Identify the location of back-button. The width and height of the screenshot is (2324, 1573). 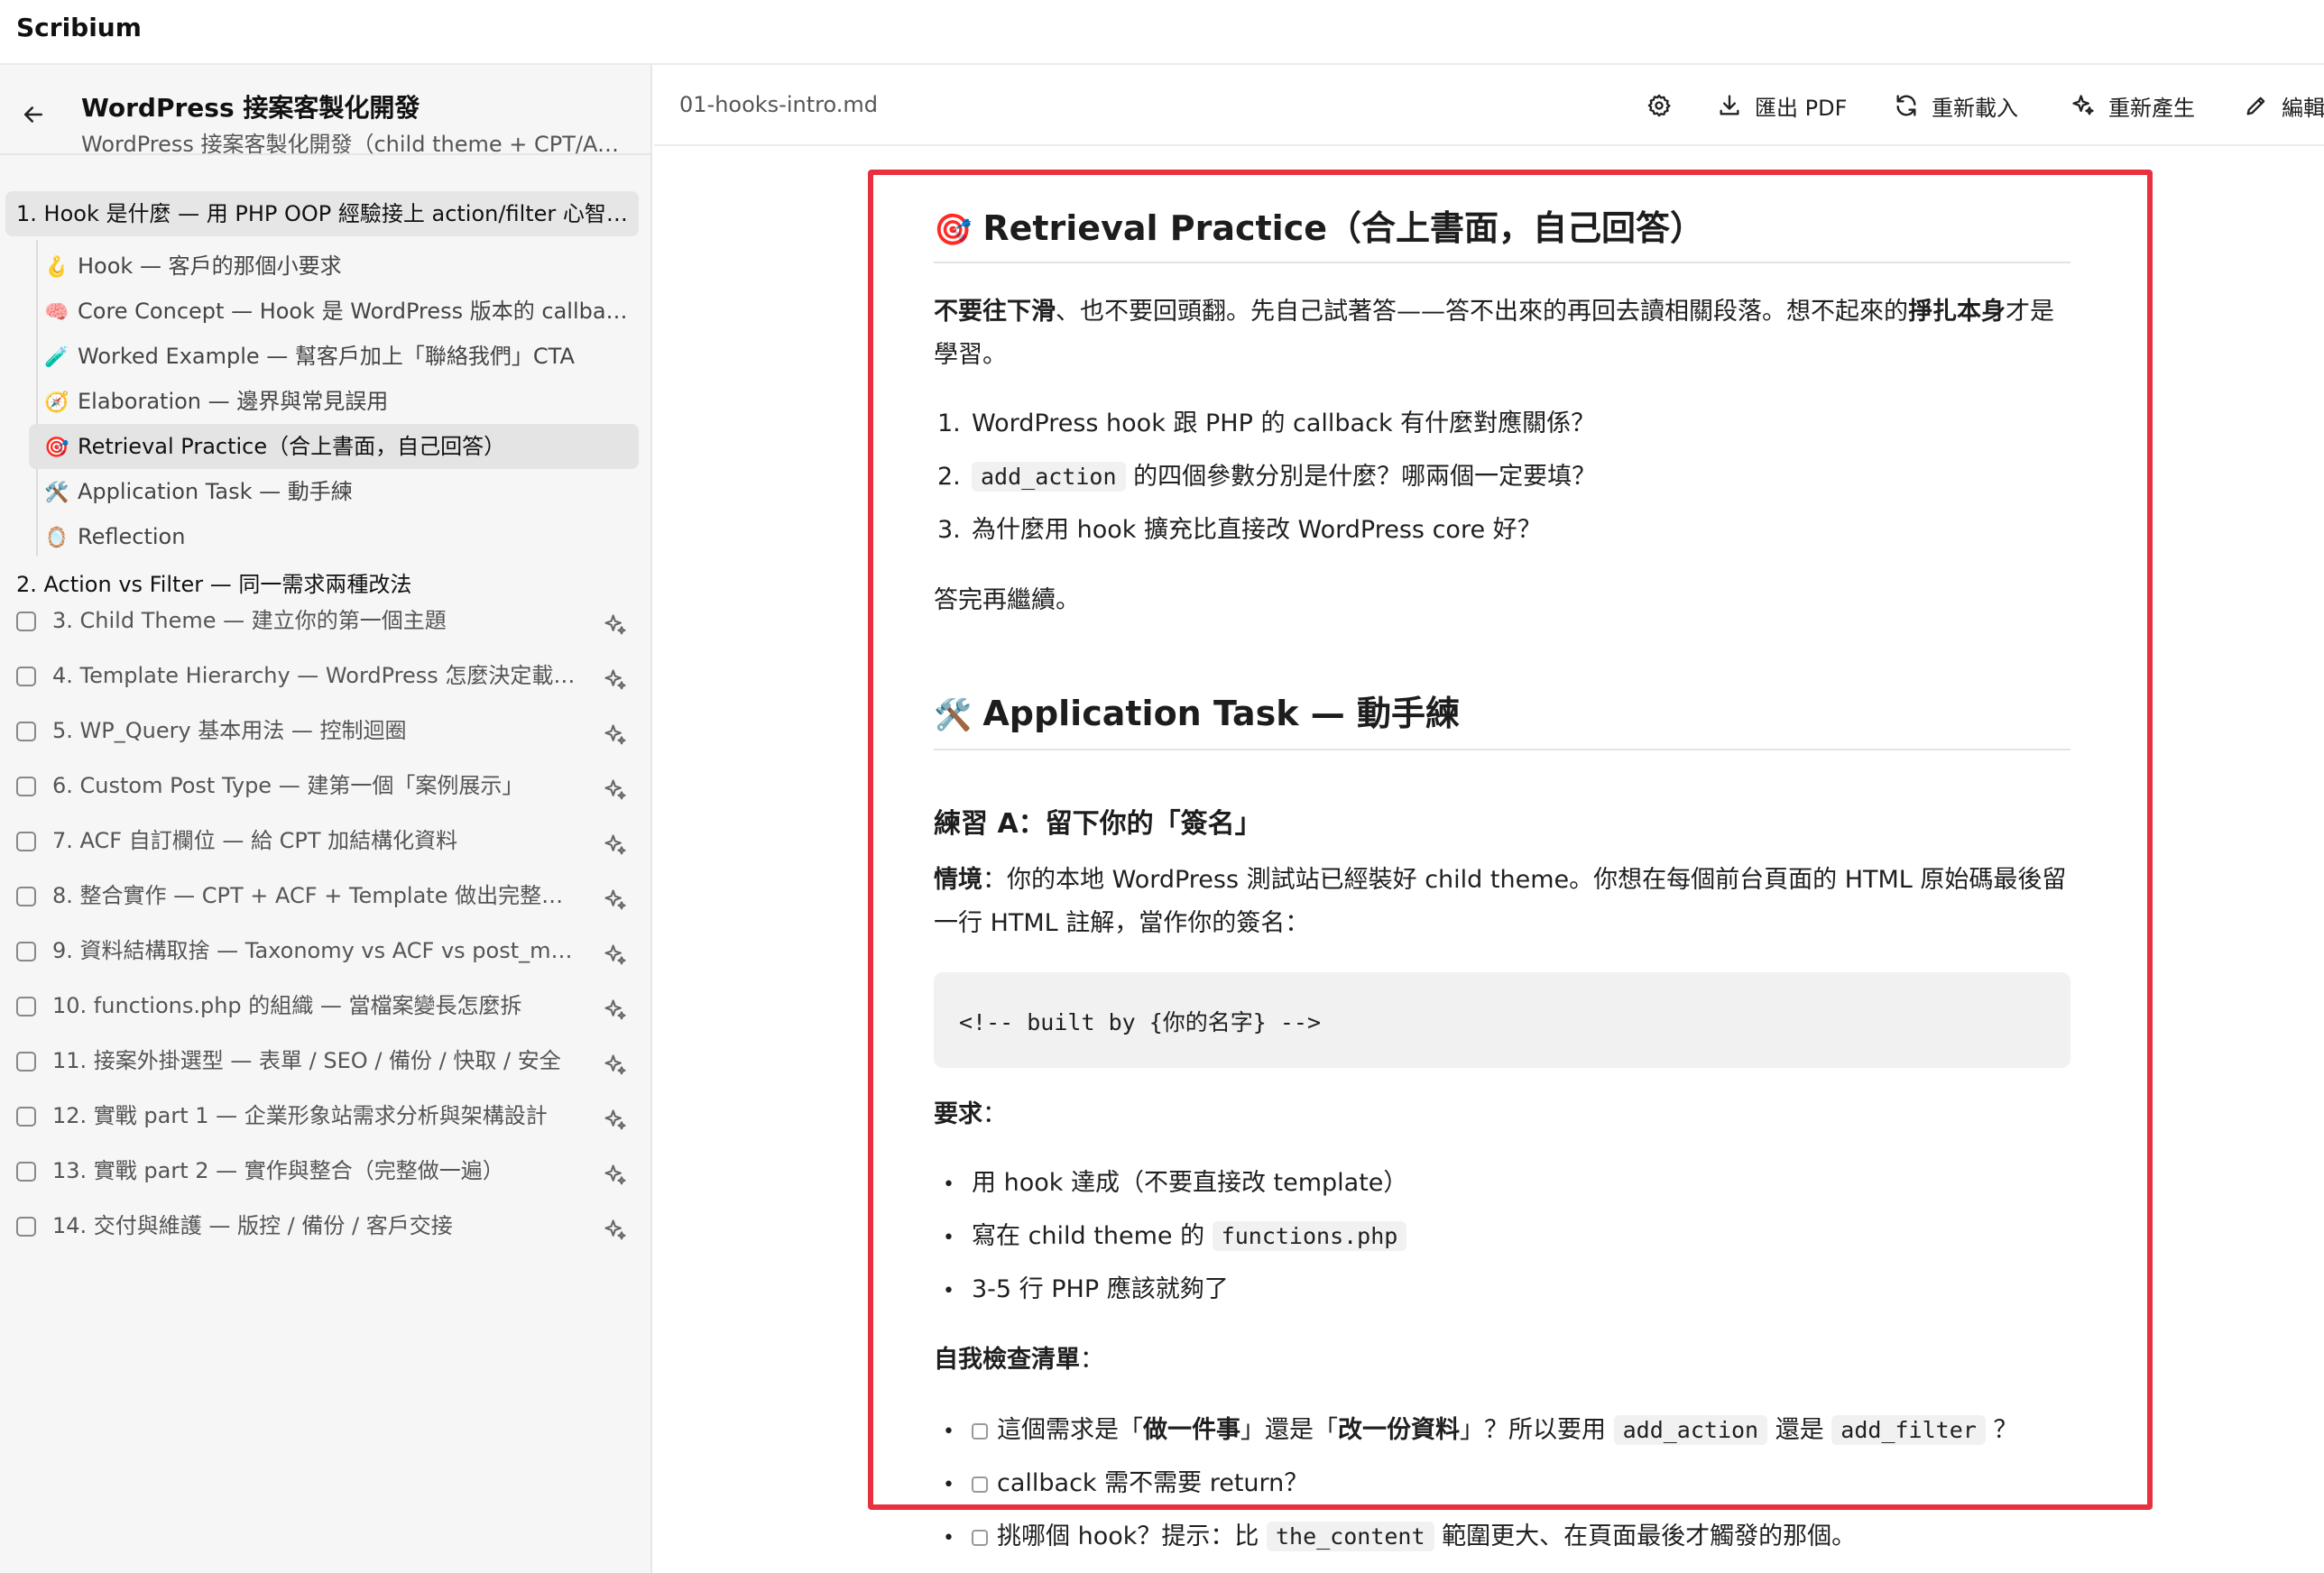
(39, 120).